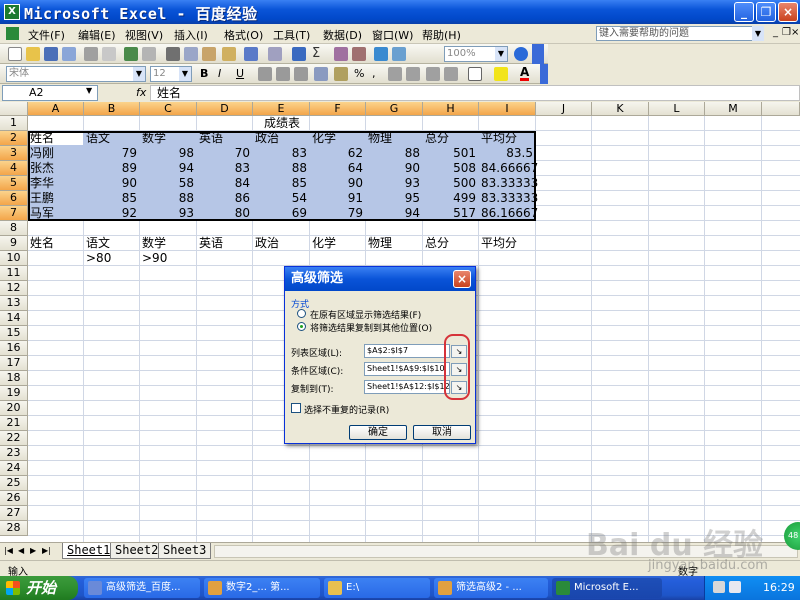 The image size is (800, 600). Describe the element at coordinates (433, 74) in the screenshot. I see `decrease-indent-icon` at that location.